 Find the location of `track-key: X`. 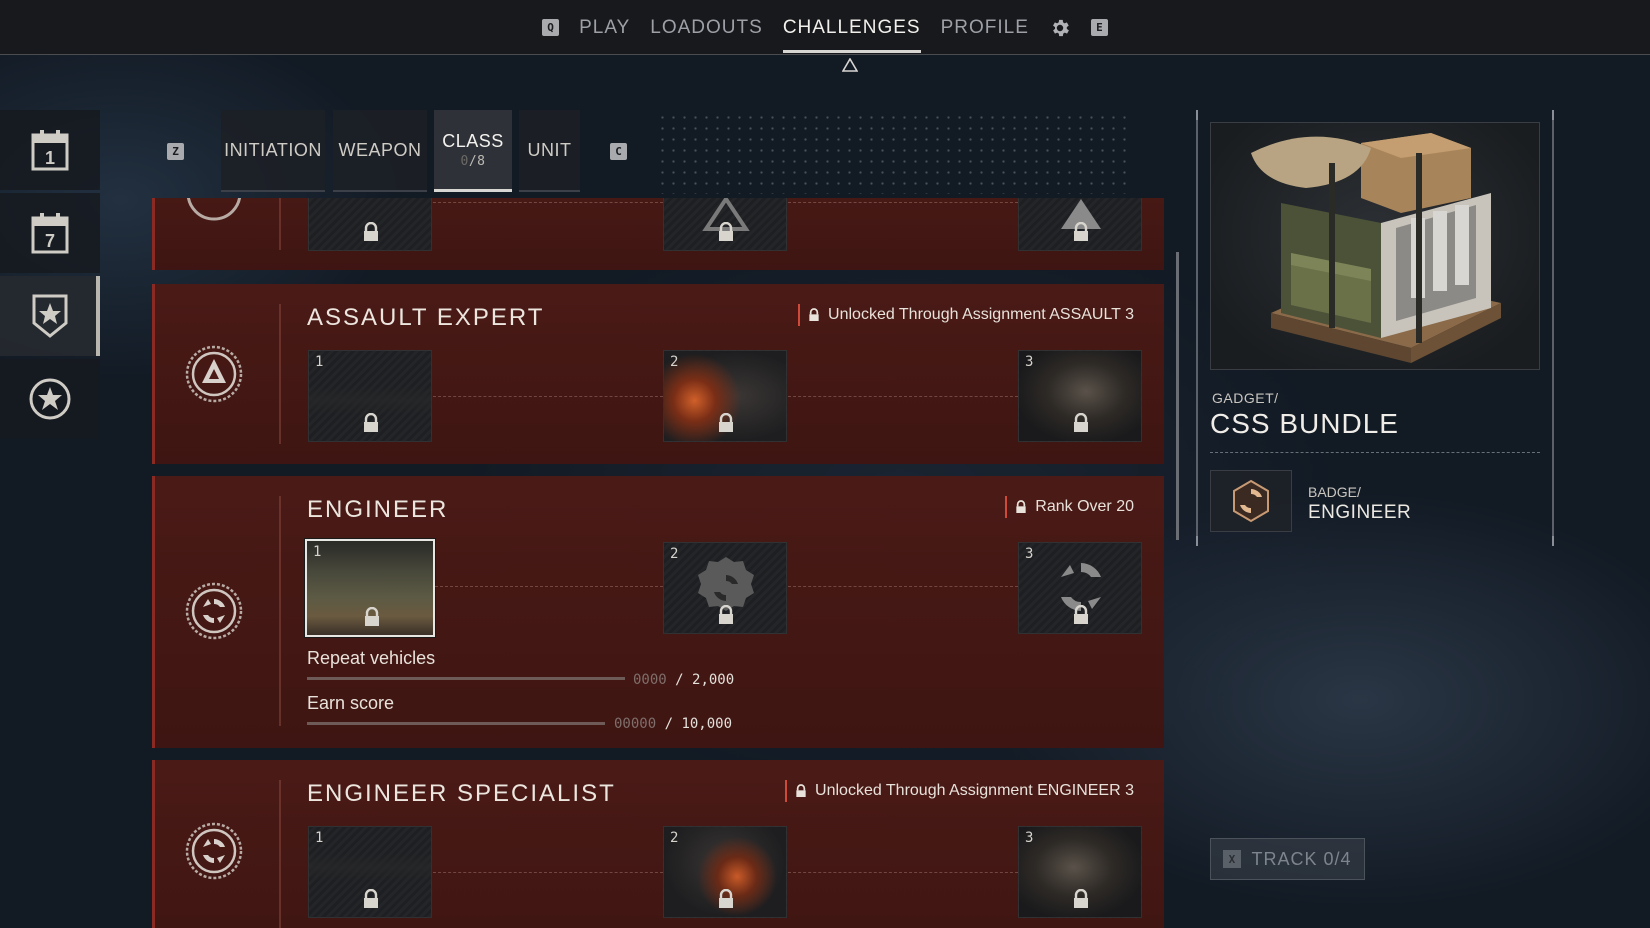

track-key: X is located at coordinates (1232, 859).